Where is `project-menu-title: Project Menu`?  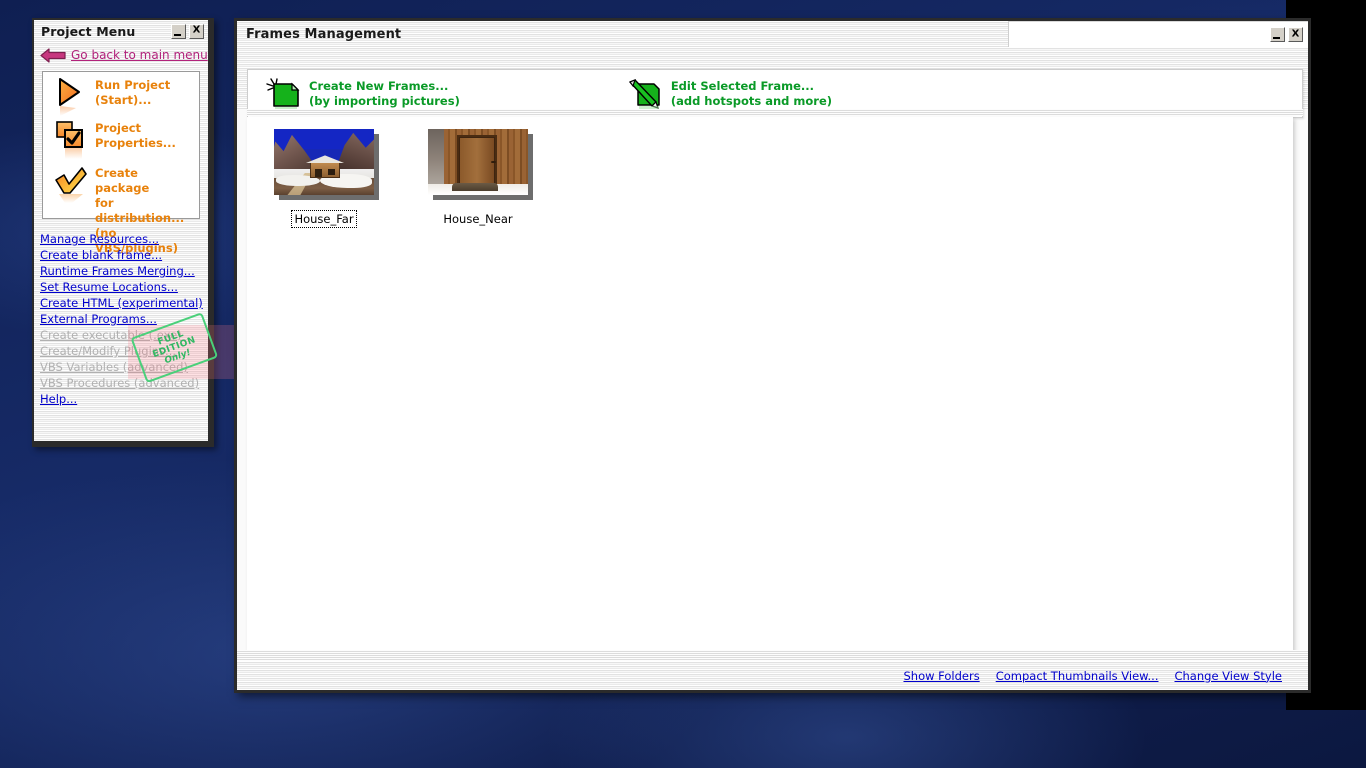
project-menu-title: Project Menu is located at coordinates (88, 31).